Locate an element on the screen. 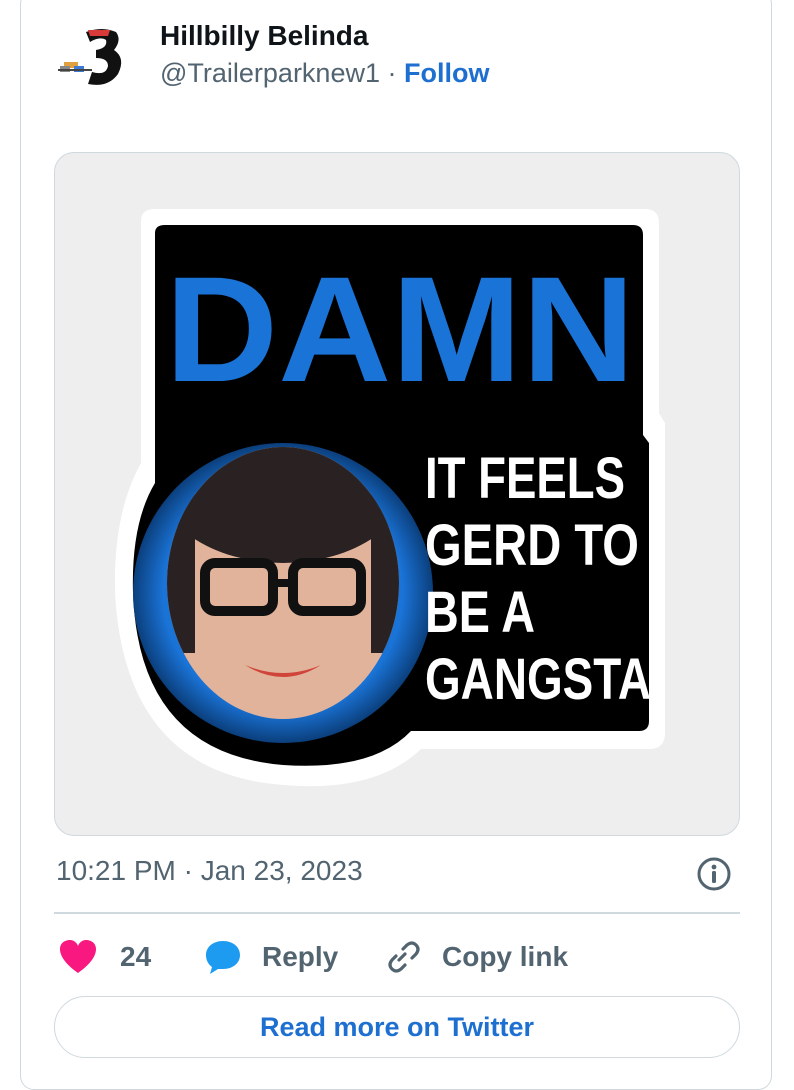 The width and height of the screenshot is (794, 1090). sticker-line-3: BE A is located at coordinates (480, 612).